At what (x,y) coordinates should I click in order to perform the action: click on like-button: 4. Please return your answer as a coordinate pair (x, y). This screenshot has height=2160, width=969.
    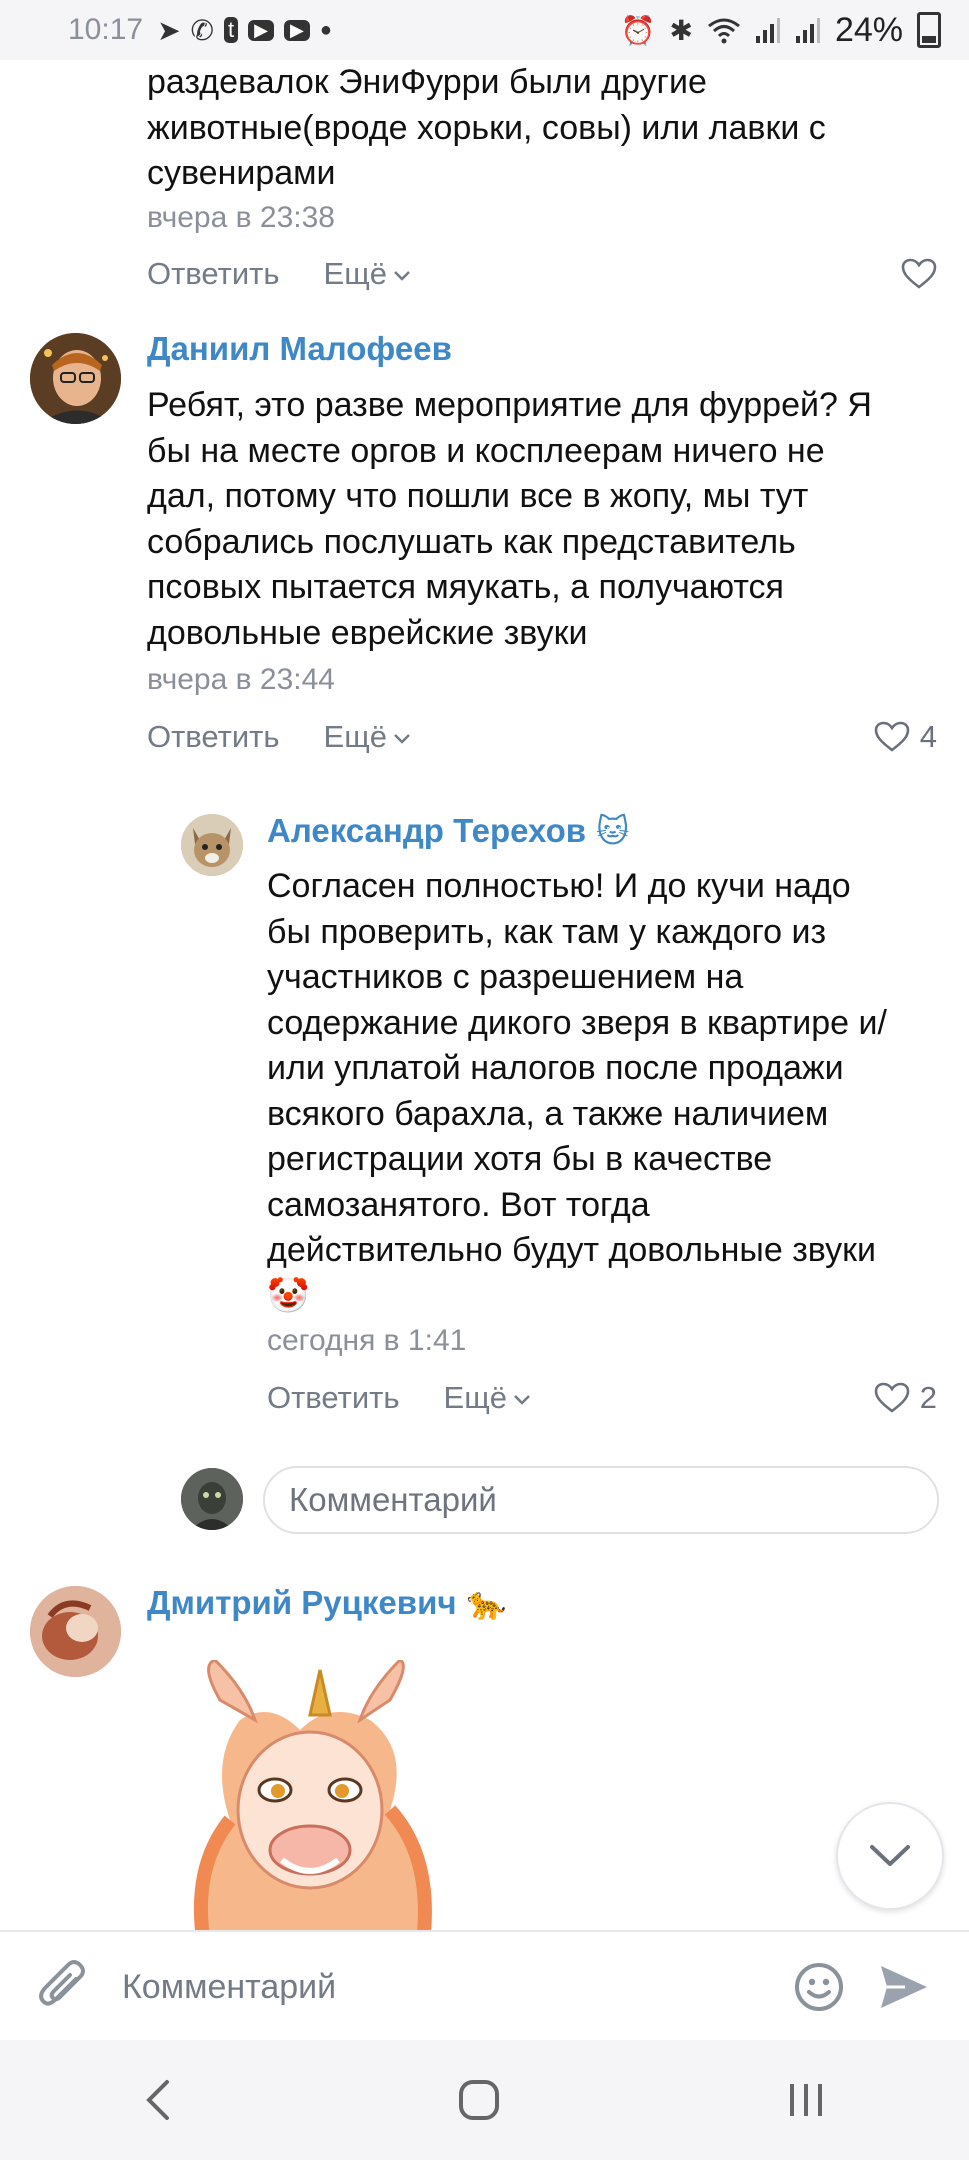
    Looking at the image, I should click on (905, 737).